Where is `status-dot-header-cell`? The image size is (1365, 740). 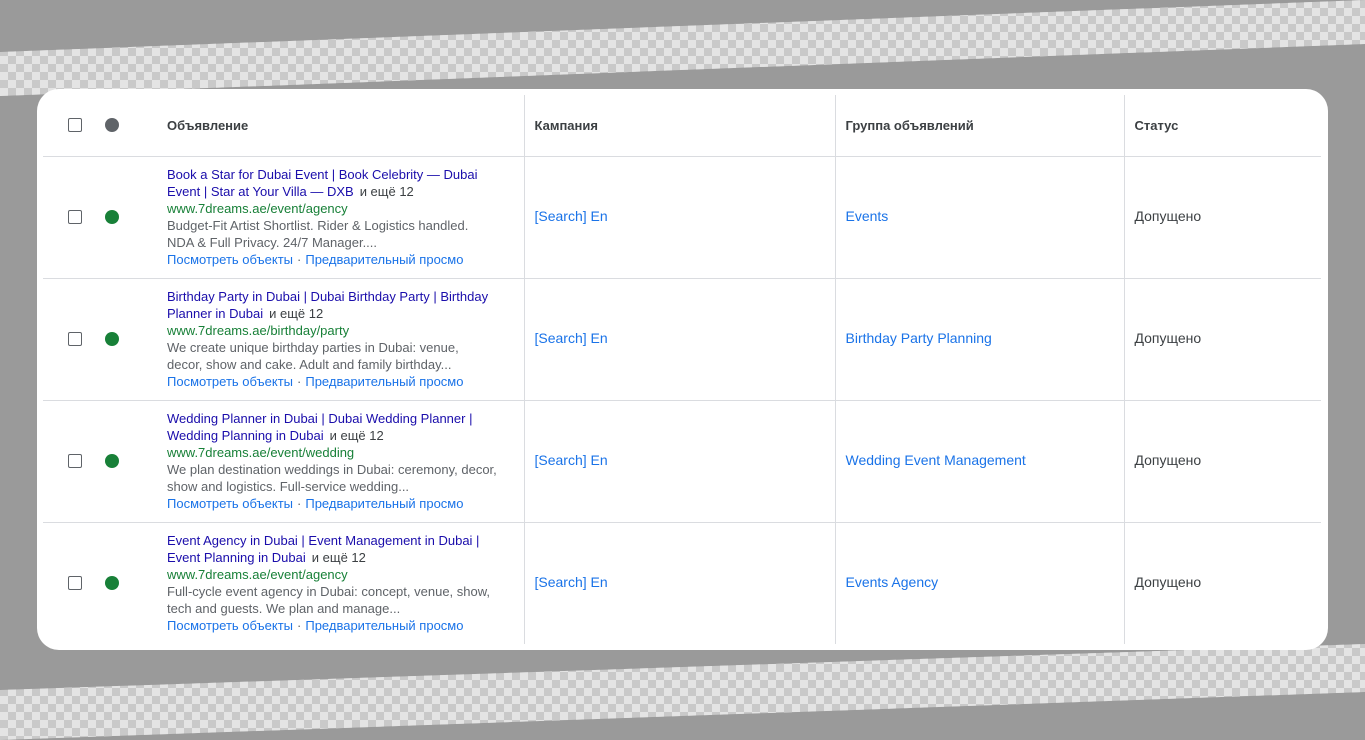 status-dot-header-cell is located at coordinates (135, 126).